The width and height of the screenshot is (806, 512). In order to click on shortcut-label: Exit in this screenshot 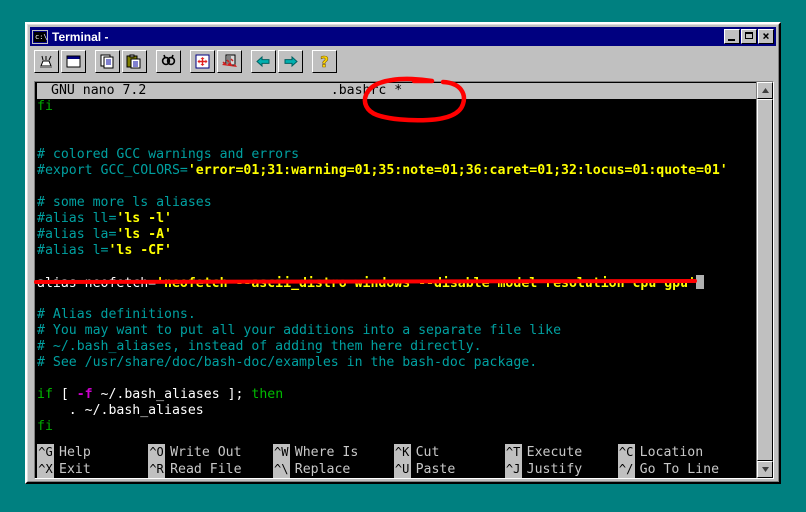, I will do `click(75, 469)`.